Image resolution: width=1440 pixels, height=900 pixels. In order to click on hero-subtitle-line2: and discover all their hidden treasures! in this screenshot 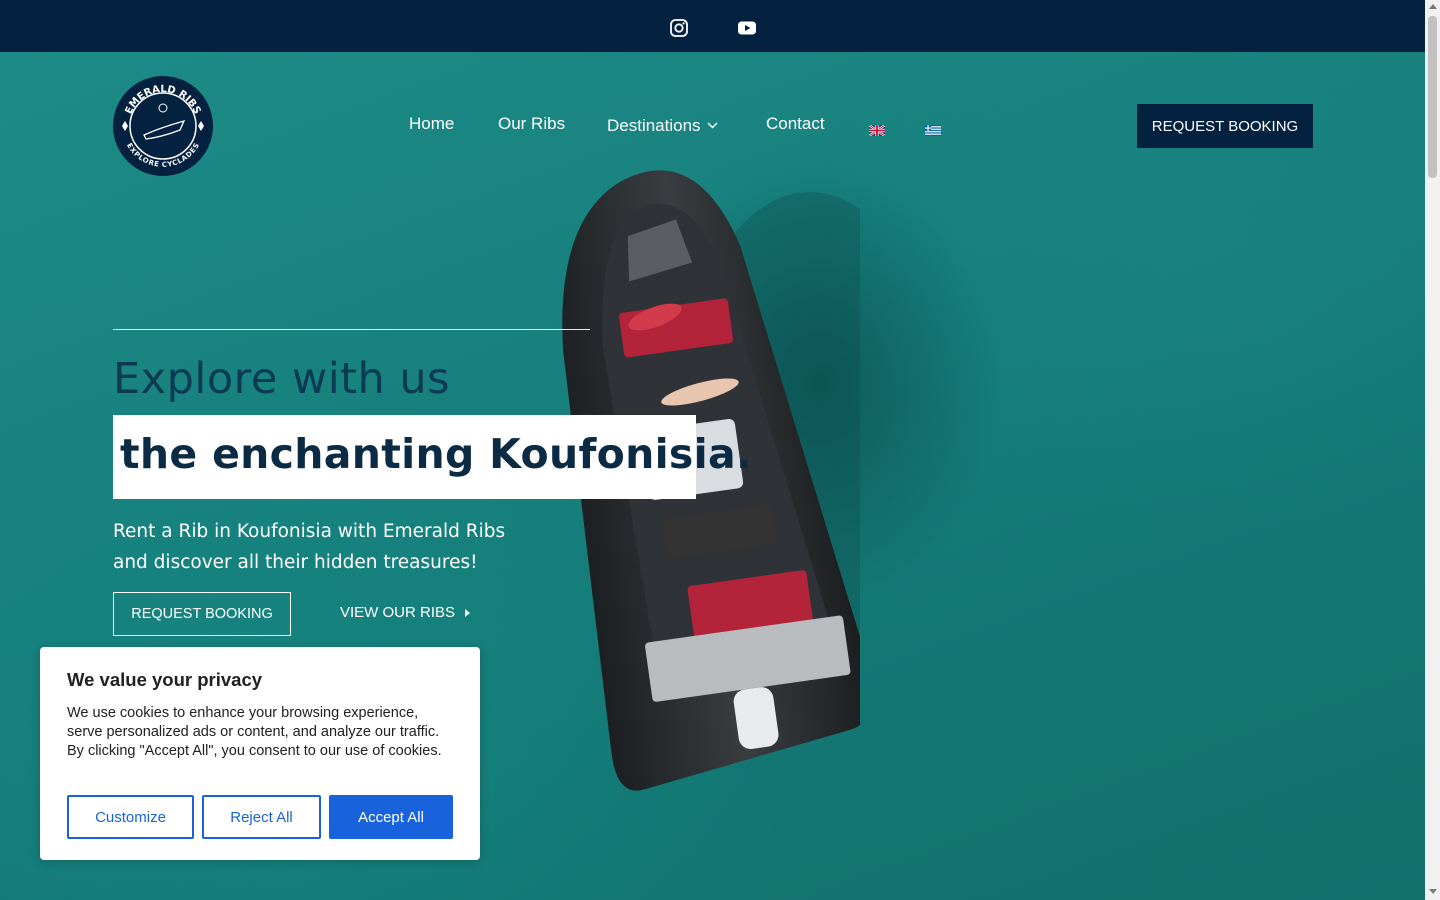, I will do `click(295, 562)`.